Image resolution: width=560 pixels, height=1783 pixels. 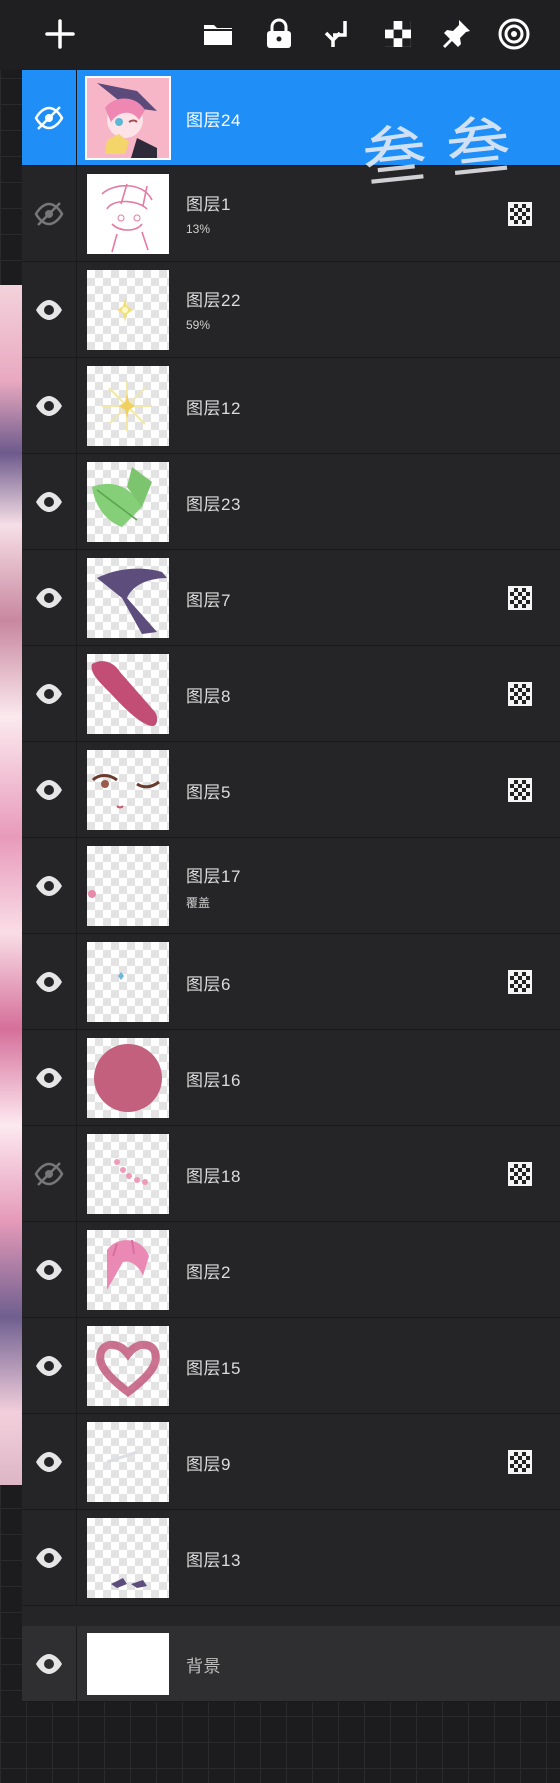 I want to click on layer-row: 图层17 覆盖, so click(x=291, y=886).